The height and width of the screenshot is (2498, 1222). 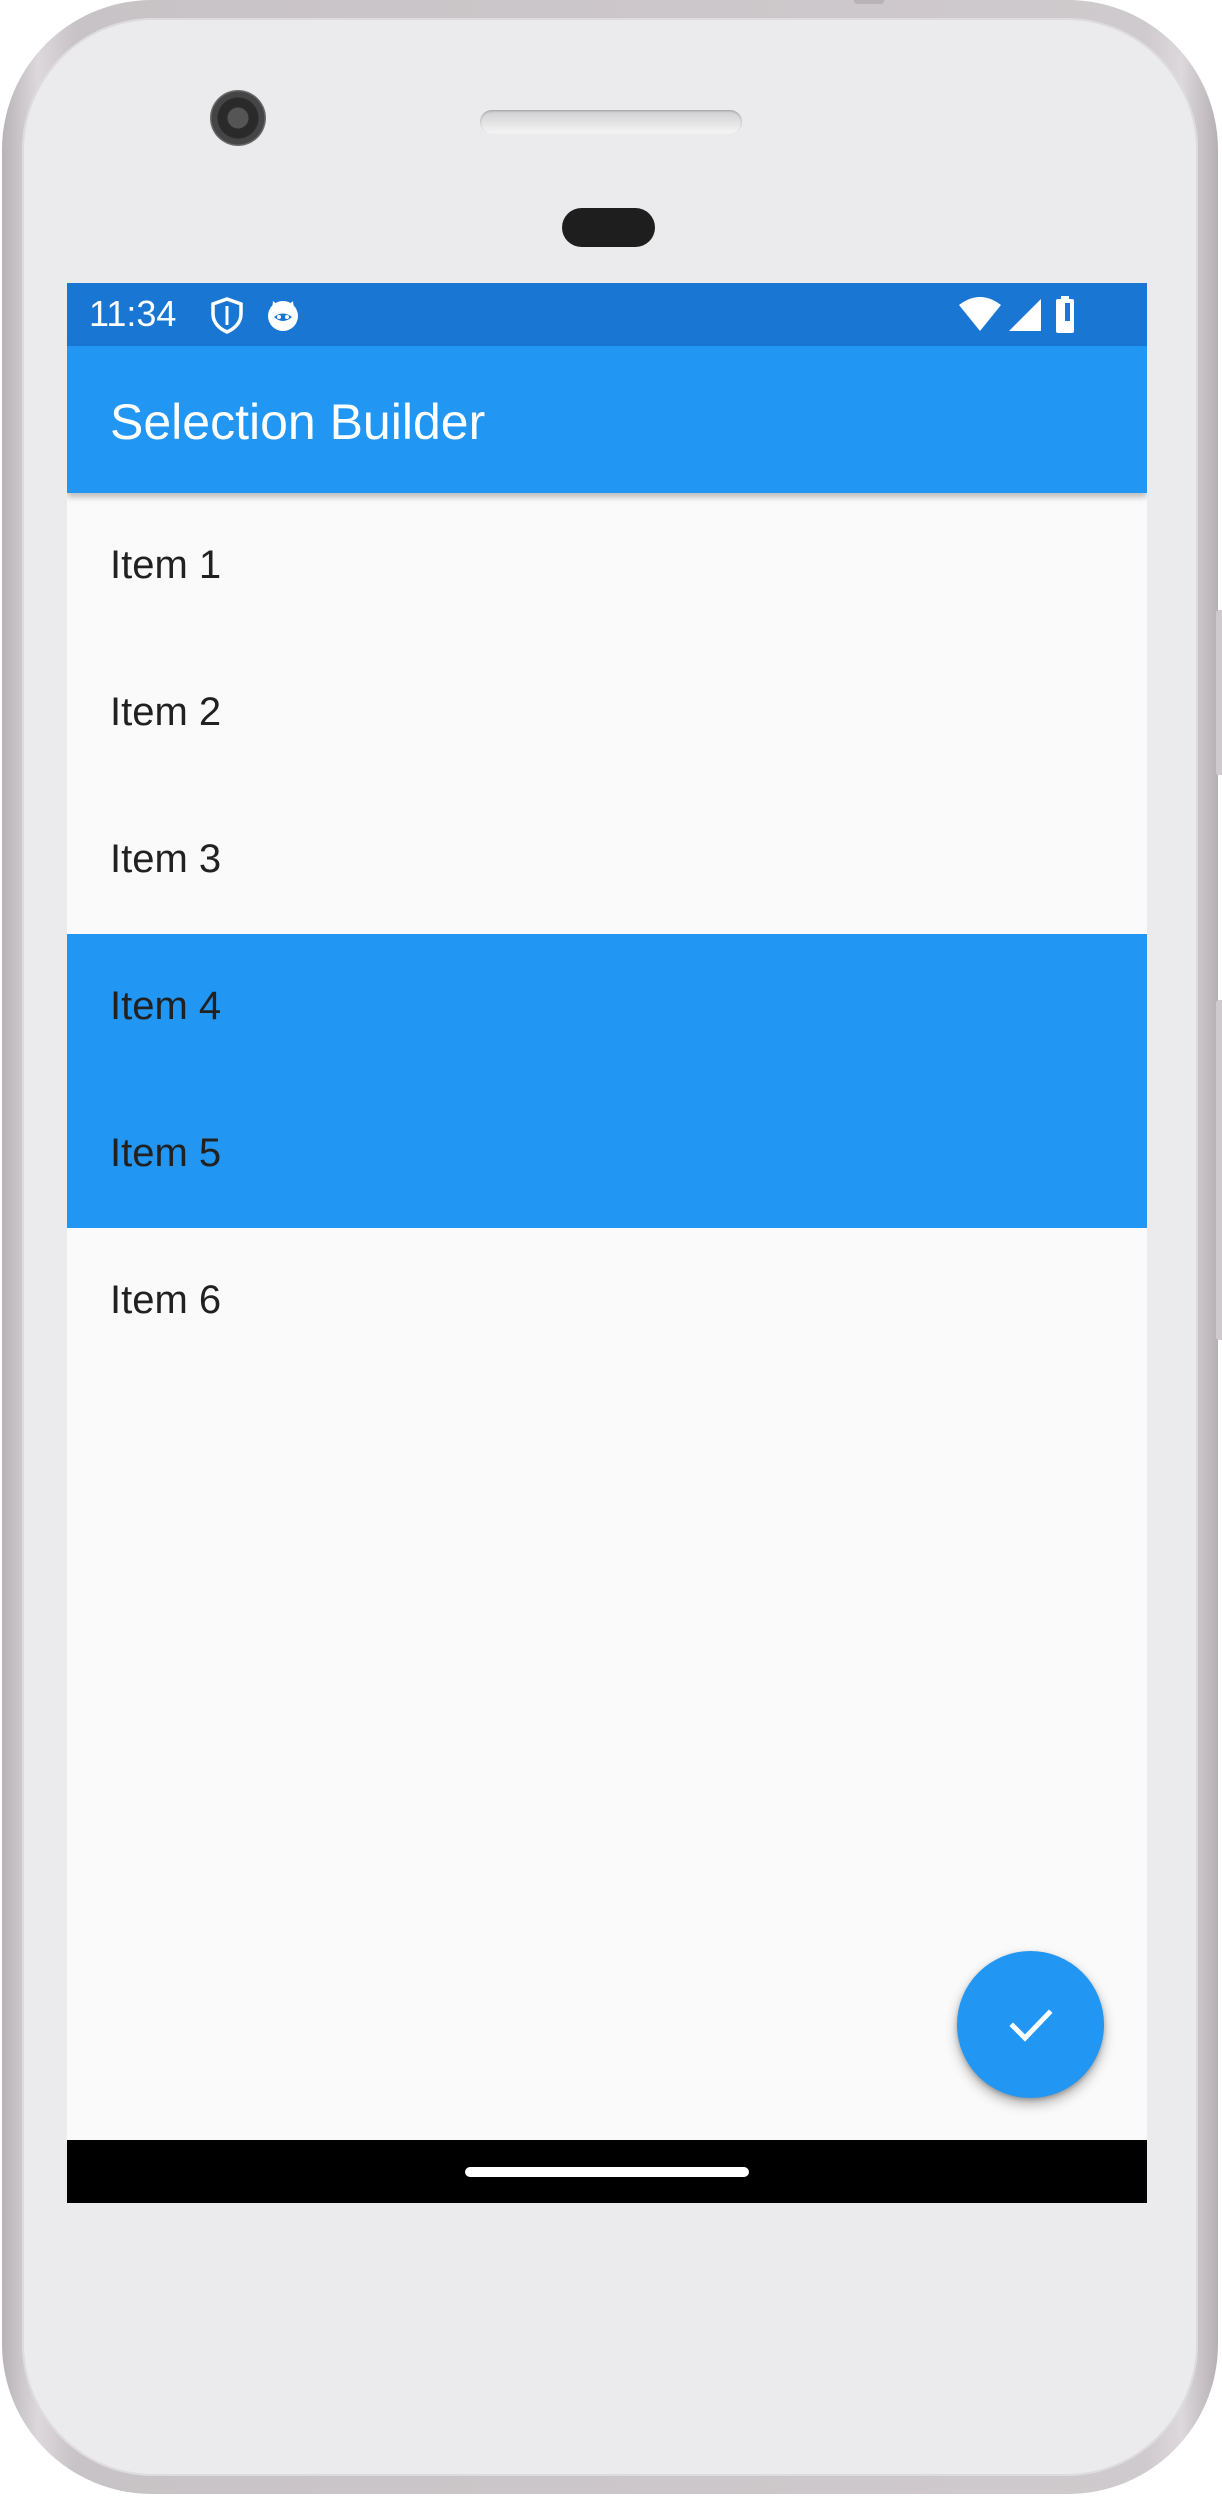 What do you see at coordinates (611, 122) in the screenshot?
I see `earpiece-speaker` at bounding box center [611, 122].